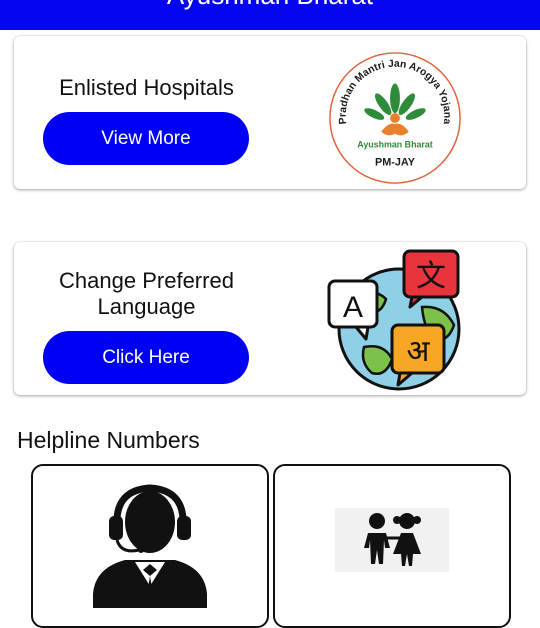 The image size is (540, 628). Describe the element at coordinates (270, 15) in the screenshot. I see `app-header: Ayushman Bharat` at that location.